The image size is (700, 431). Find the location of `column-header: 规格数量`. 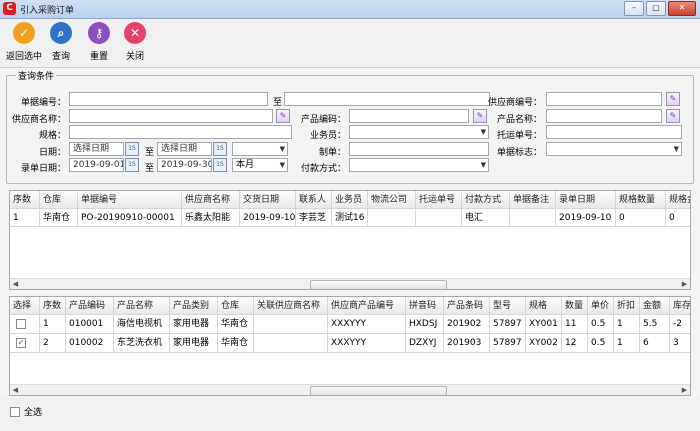

column-header: 规格数量 is located at coordinates (641, 200).